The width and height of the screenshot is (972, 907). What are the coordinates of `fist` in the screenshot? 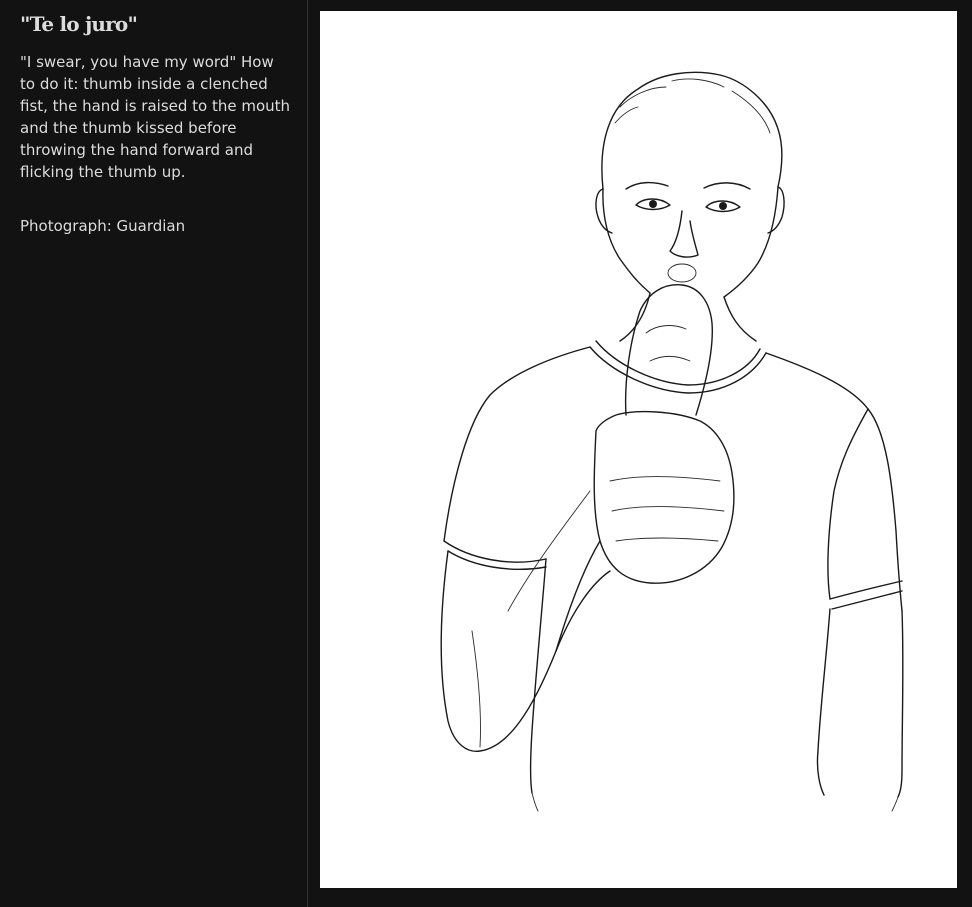 It's located at (664, 497).